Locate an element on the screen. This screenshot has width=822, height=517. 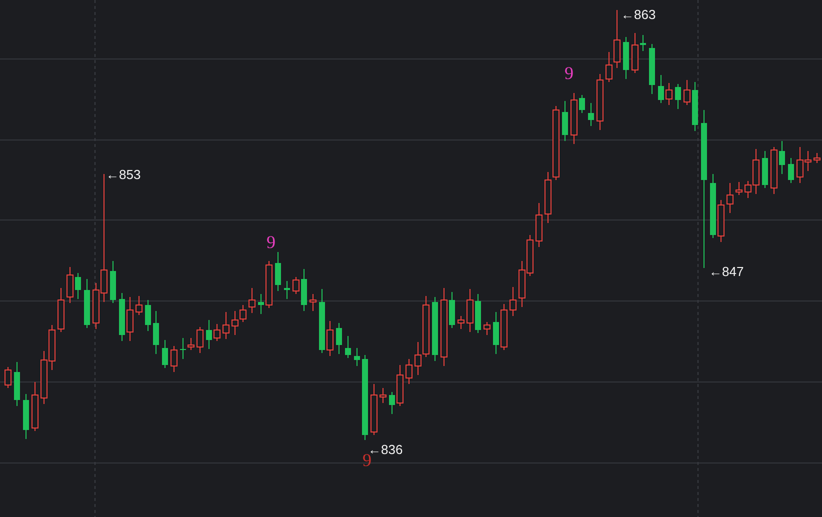
price-extreme-label: ←863 is located at coordinates (638, 14).